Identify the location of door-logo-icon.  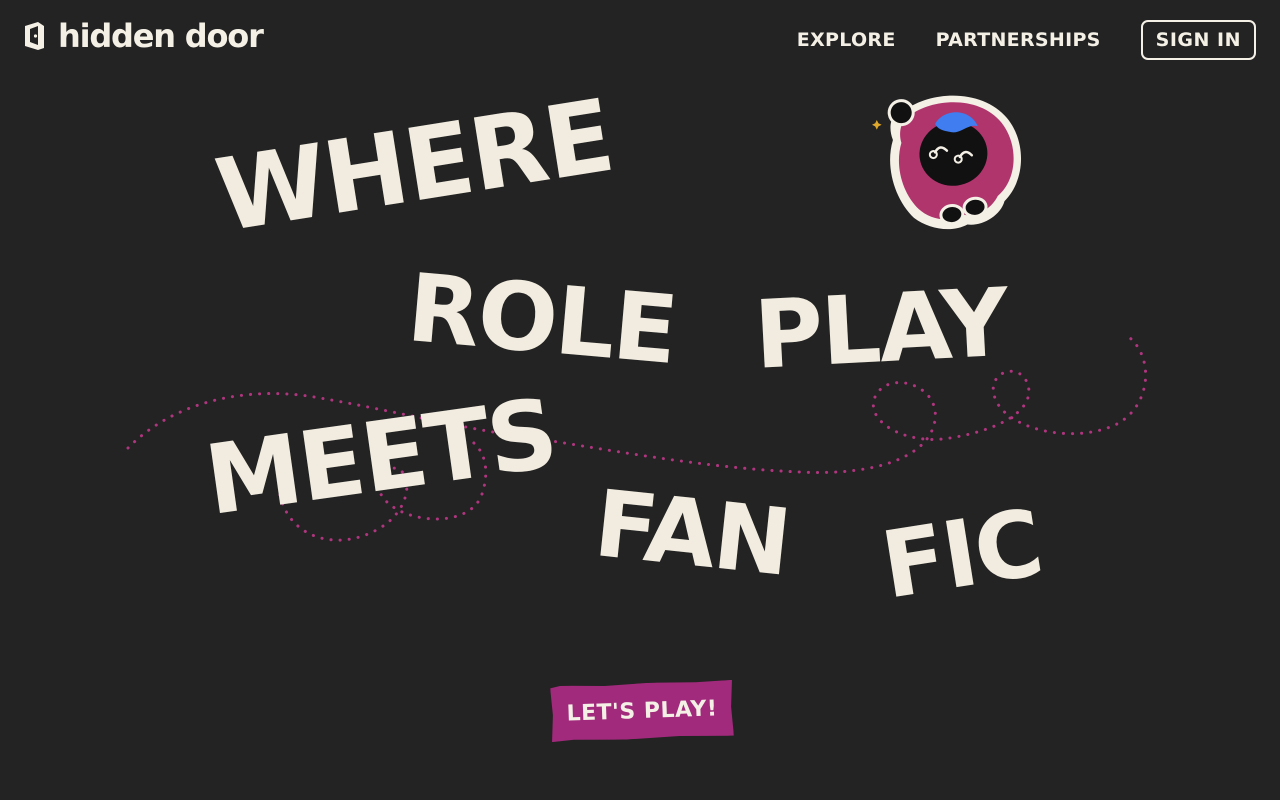
(34, 36).